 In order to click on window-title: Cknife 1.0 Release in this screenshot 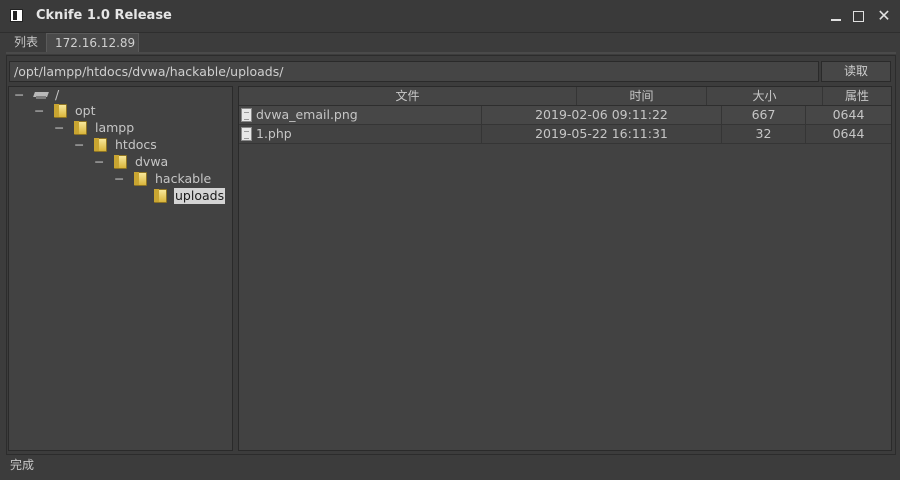, I will do `click(104, 15)`.